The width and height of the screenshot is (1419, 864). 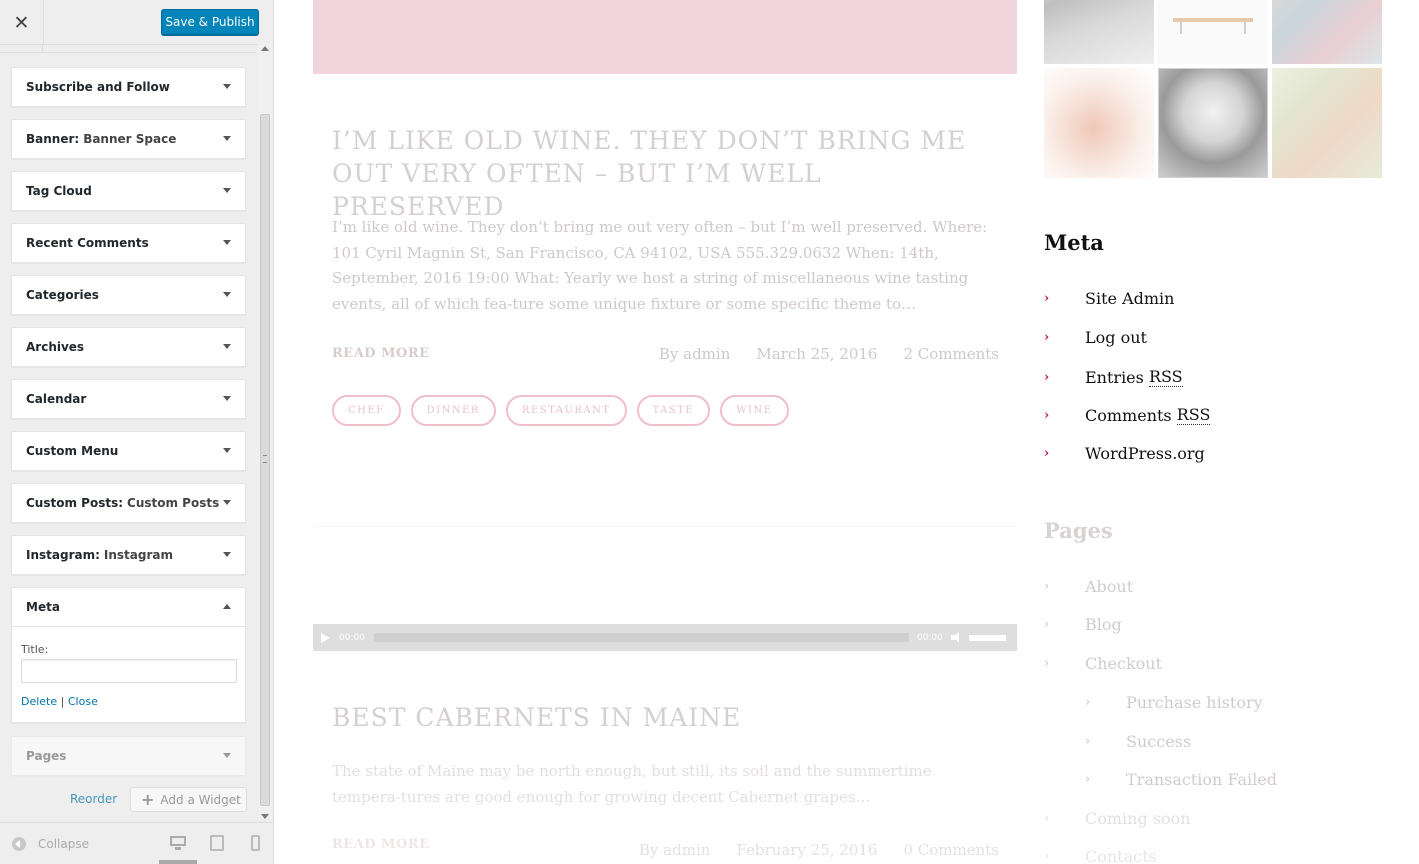 What do you see at coordinates (227, 606) in the screenshot?
I see `collapse-arrow-icon` at bounding box center [227, 606].